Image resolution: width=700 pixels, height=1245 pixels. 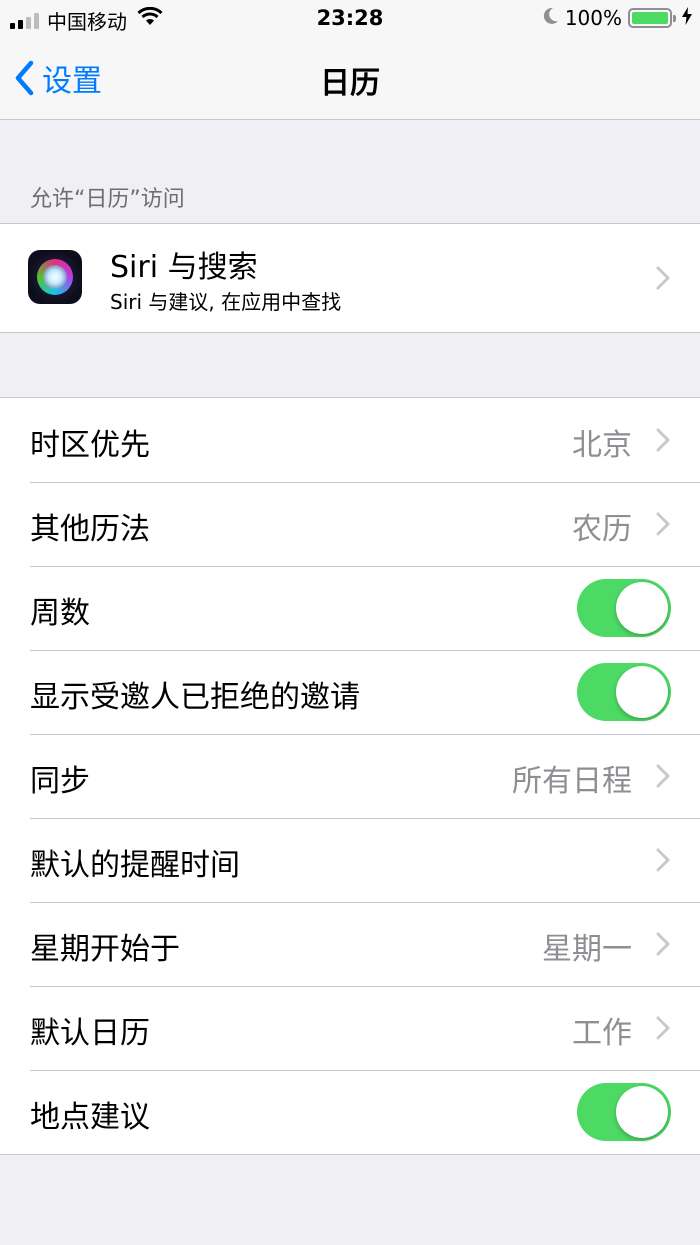 I want to click on row-default-calendar: 默认日历 工作, so click(x=350, y=1028).